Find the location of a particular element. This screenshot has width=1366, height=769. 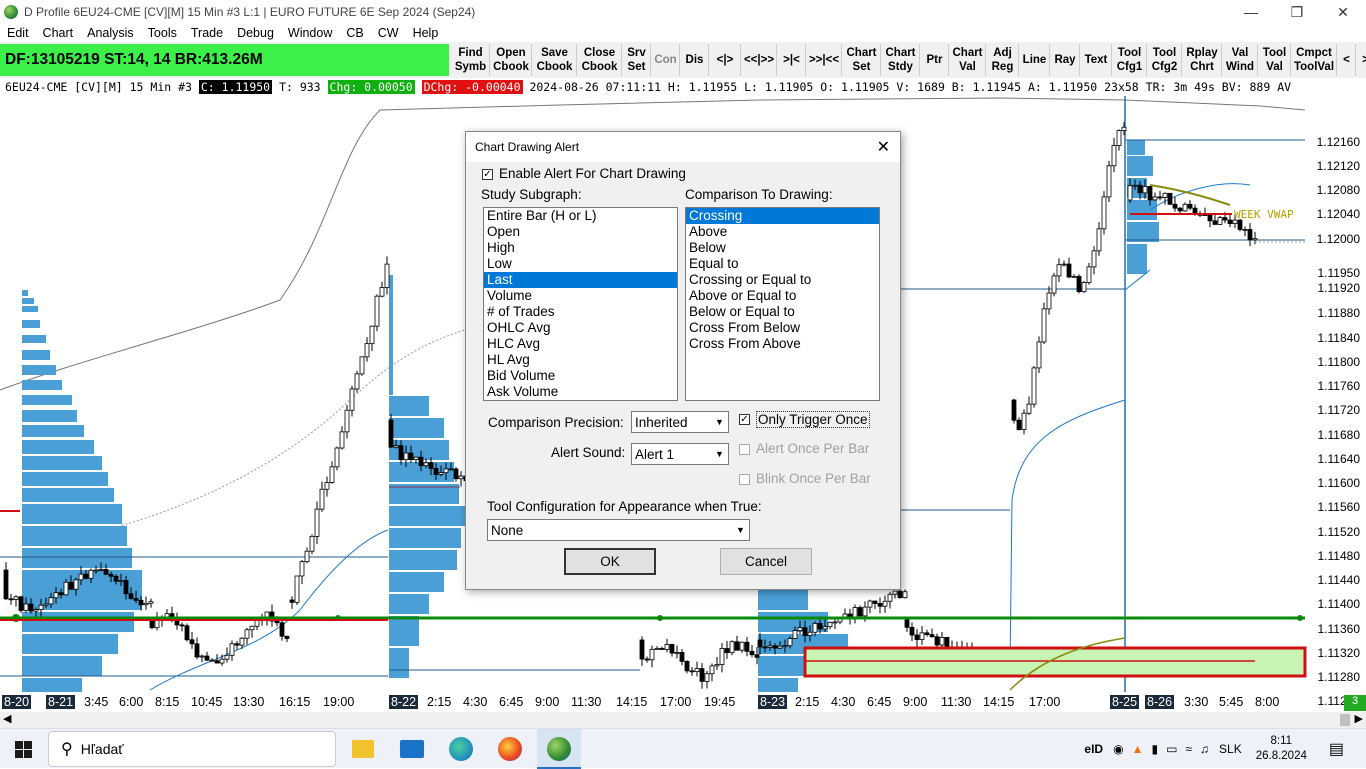

menu-item-cb: CB is located at coordinates (354, 33).